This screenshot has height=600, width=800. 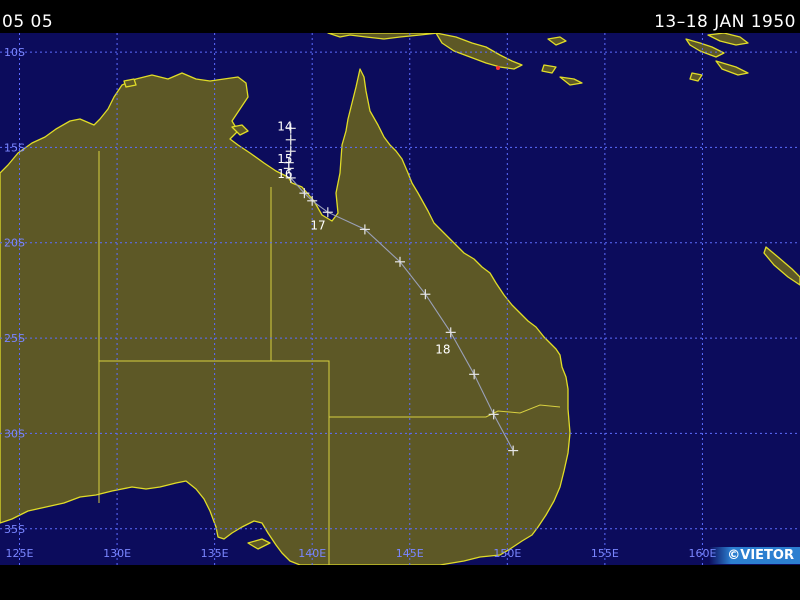 I want to click on day-label: 18, so click(x=442, y=350).